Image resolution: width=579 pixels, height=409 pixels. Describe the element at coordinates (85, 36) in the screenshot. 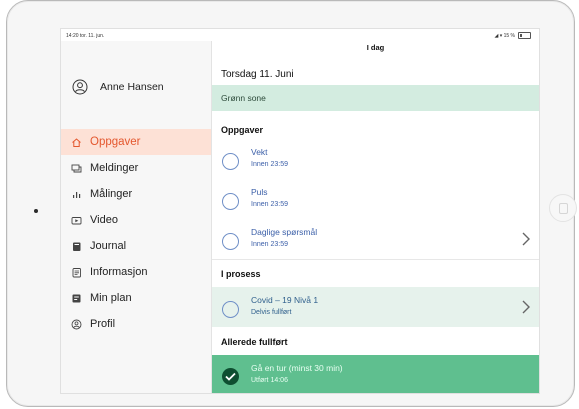

I see `status-time: 14:20 tor. 11. jun.` at that location.